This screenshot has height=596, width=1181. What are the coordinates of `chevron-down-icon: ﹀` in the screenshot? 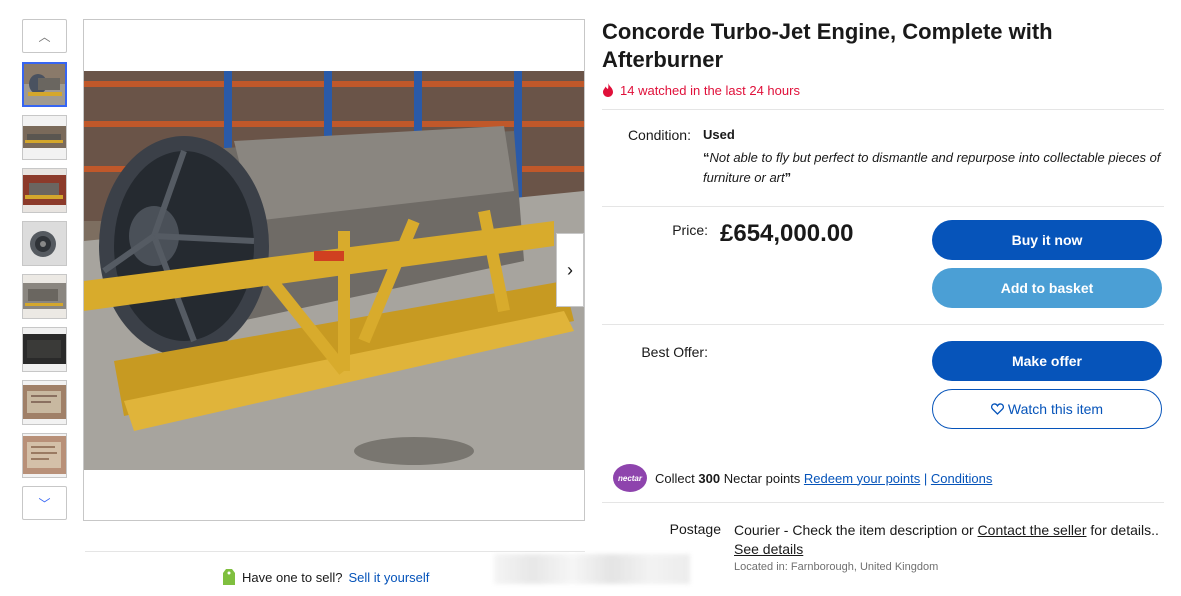 It's located at (44, 503).